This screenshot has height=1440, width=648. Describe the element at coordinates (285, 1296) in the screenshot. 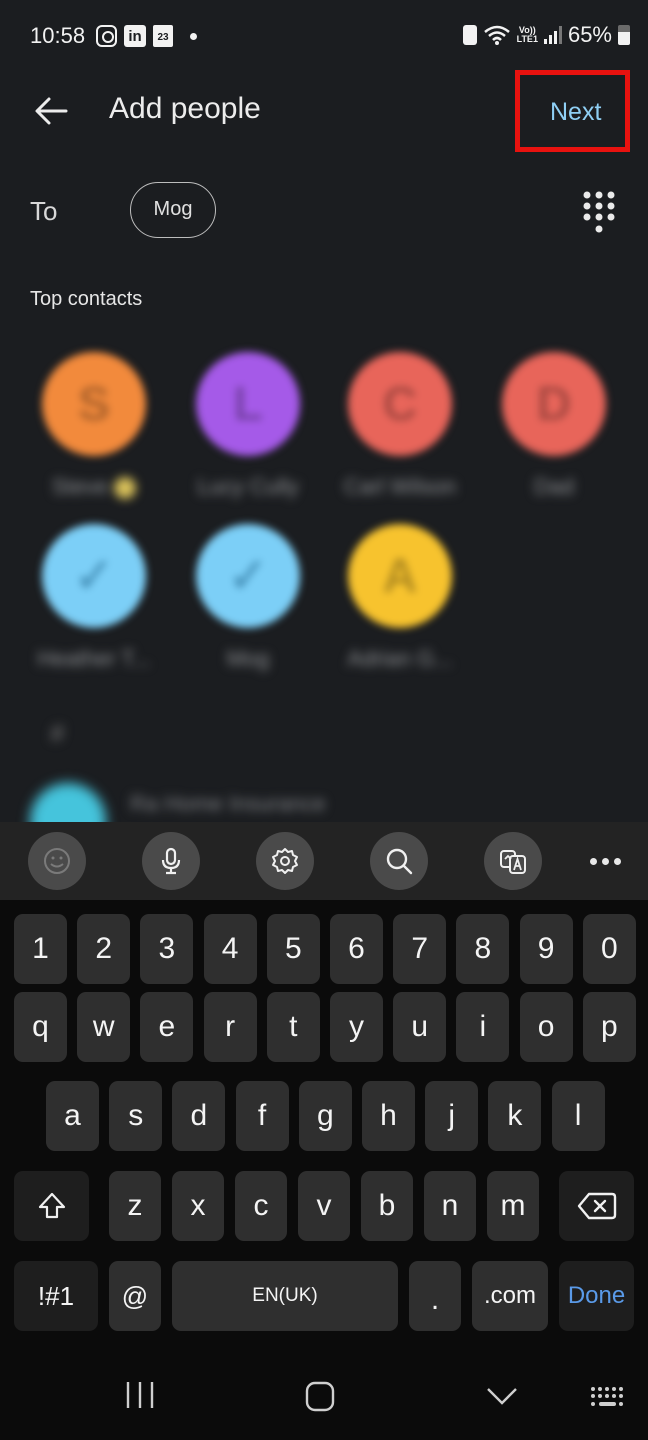

I see `space-key: EN(UK)` at that location.